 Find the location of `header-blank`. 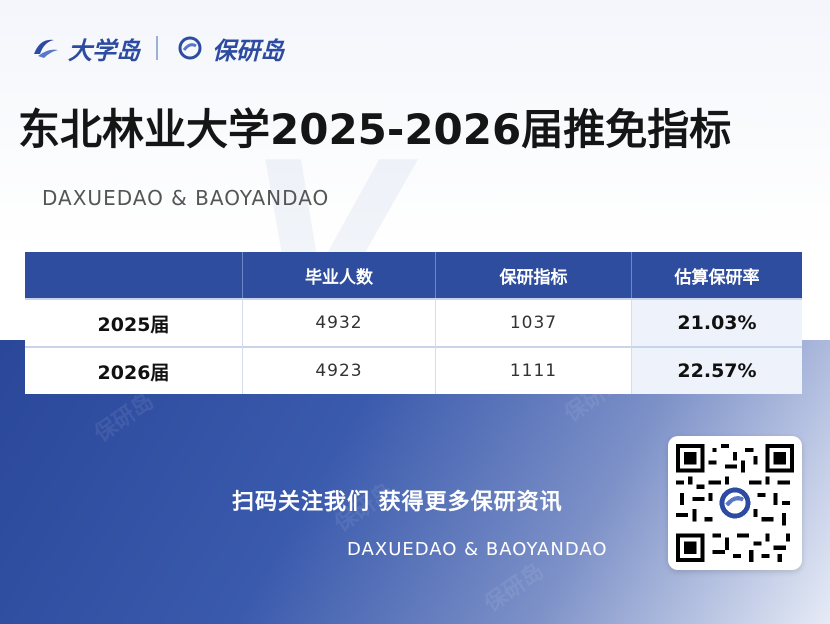

header-blank is located at coordinates (134, 275).